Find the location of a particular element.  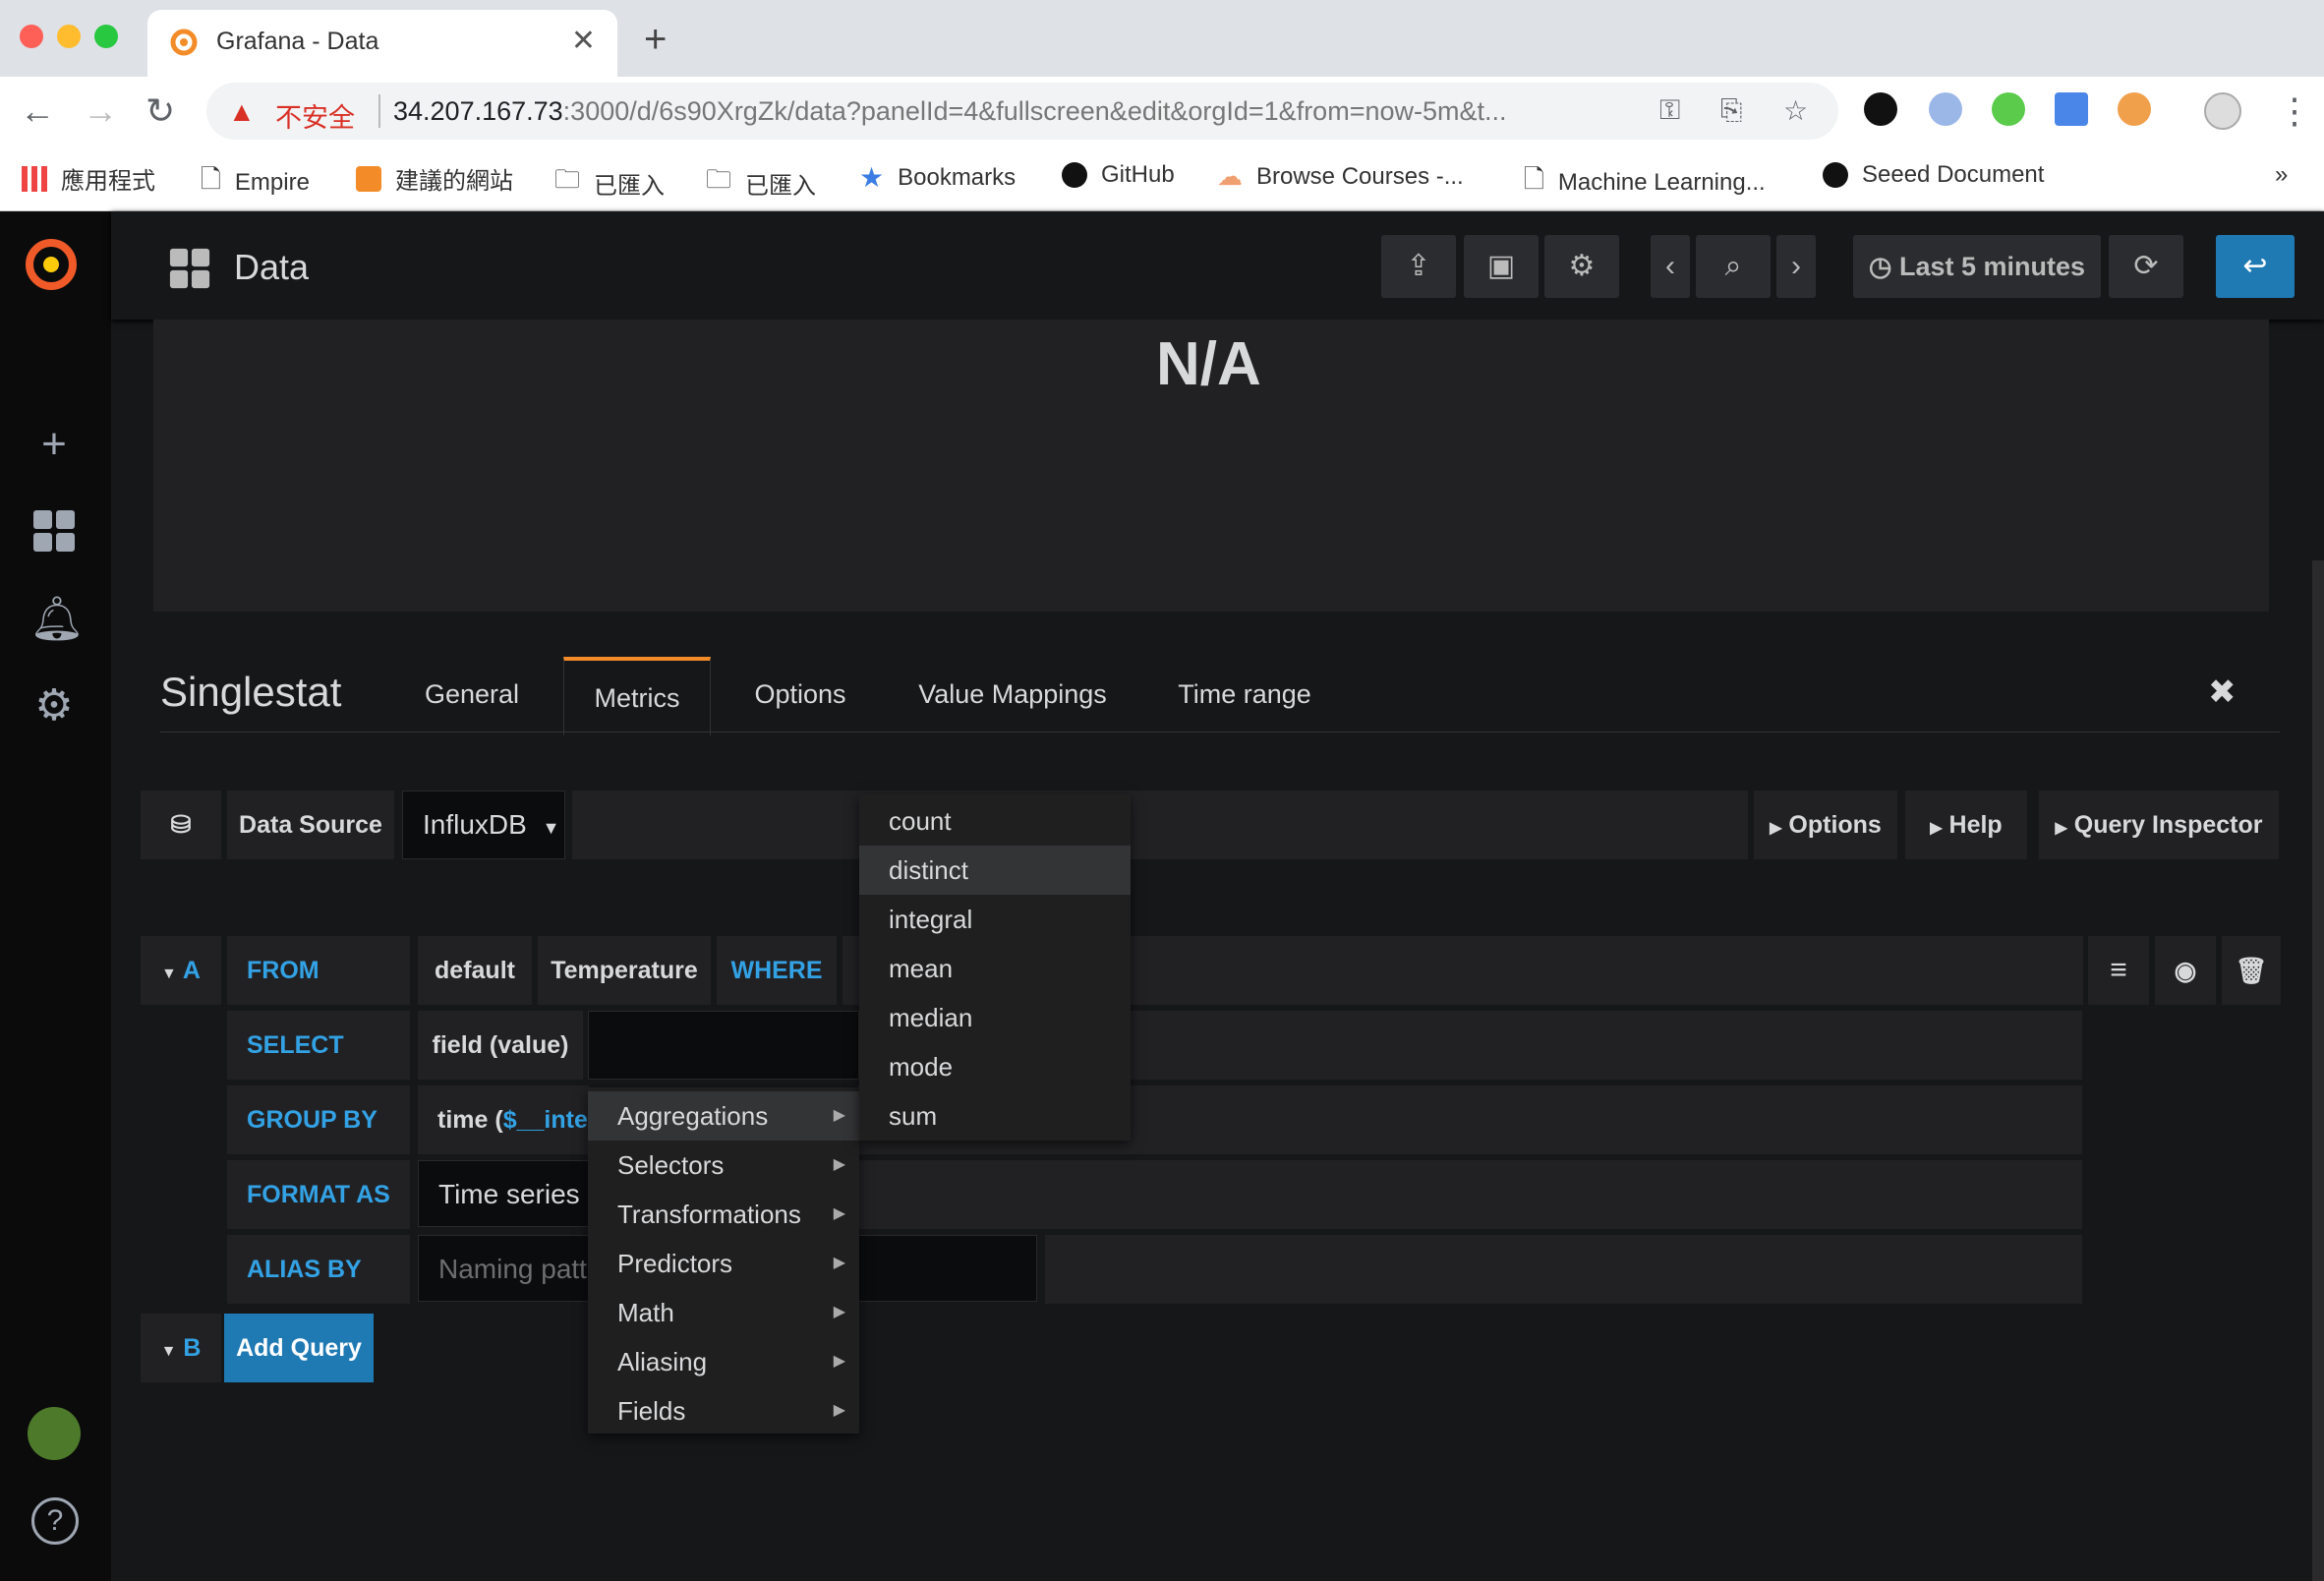

profile-avatar-icon is located at coordinates (2222, 111).